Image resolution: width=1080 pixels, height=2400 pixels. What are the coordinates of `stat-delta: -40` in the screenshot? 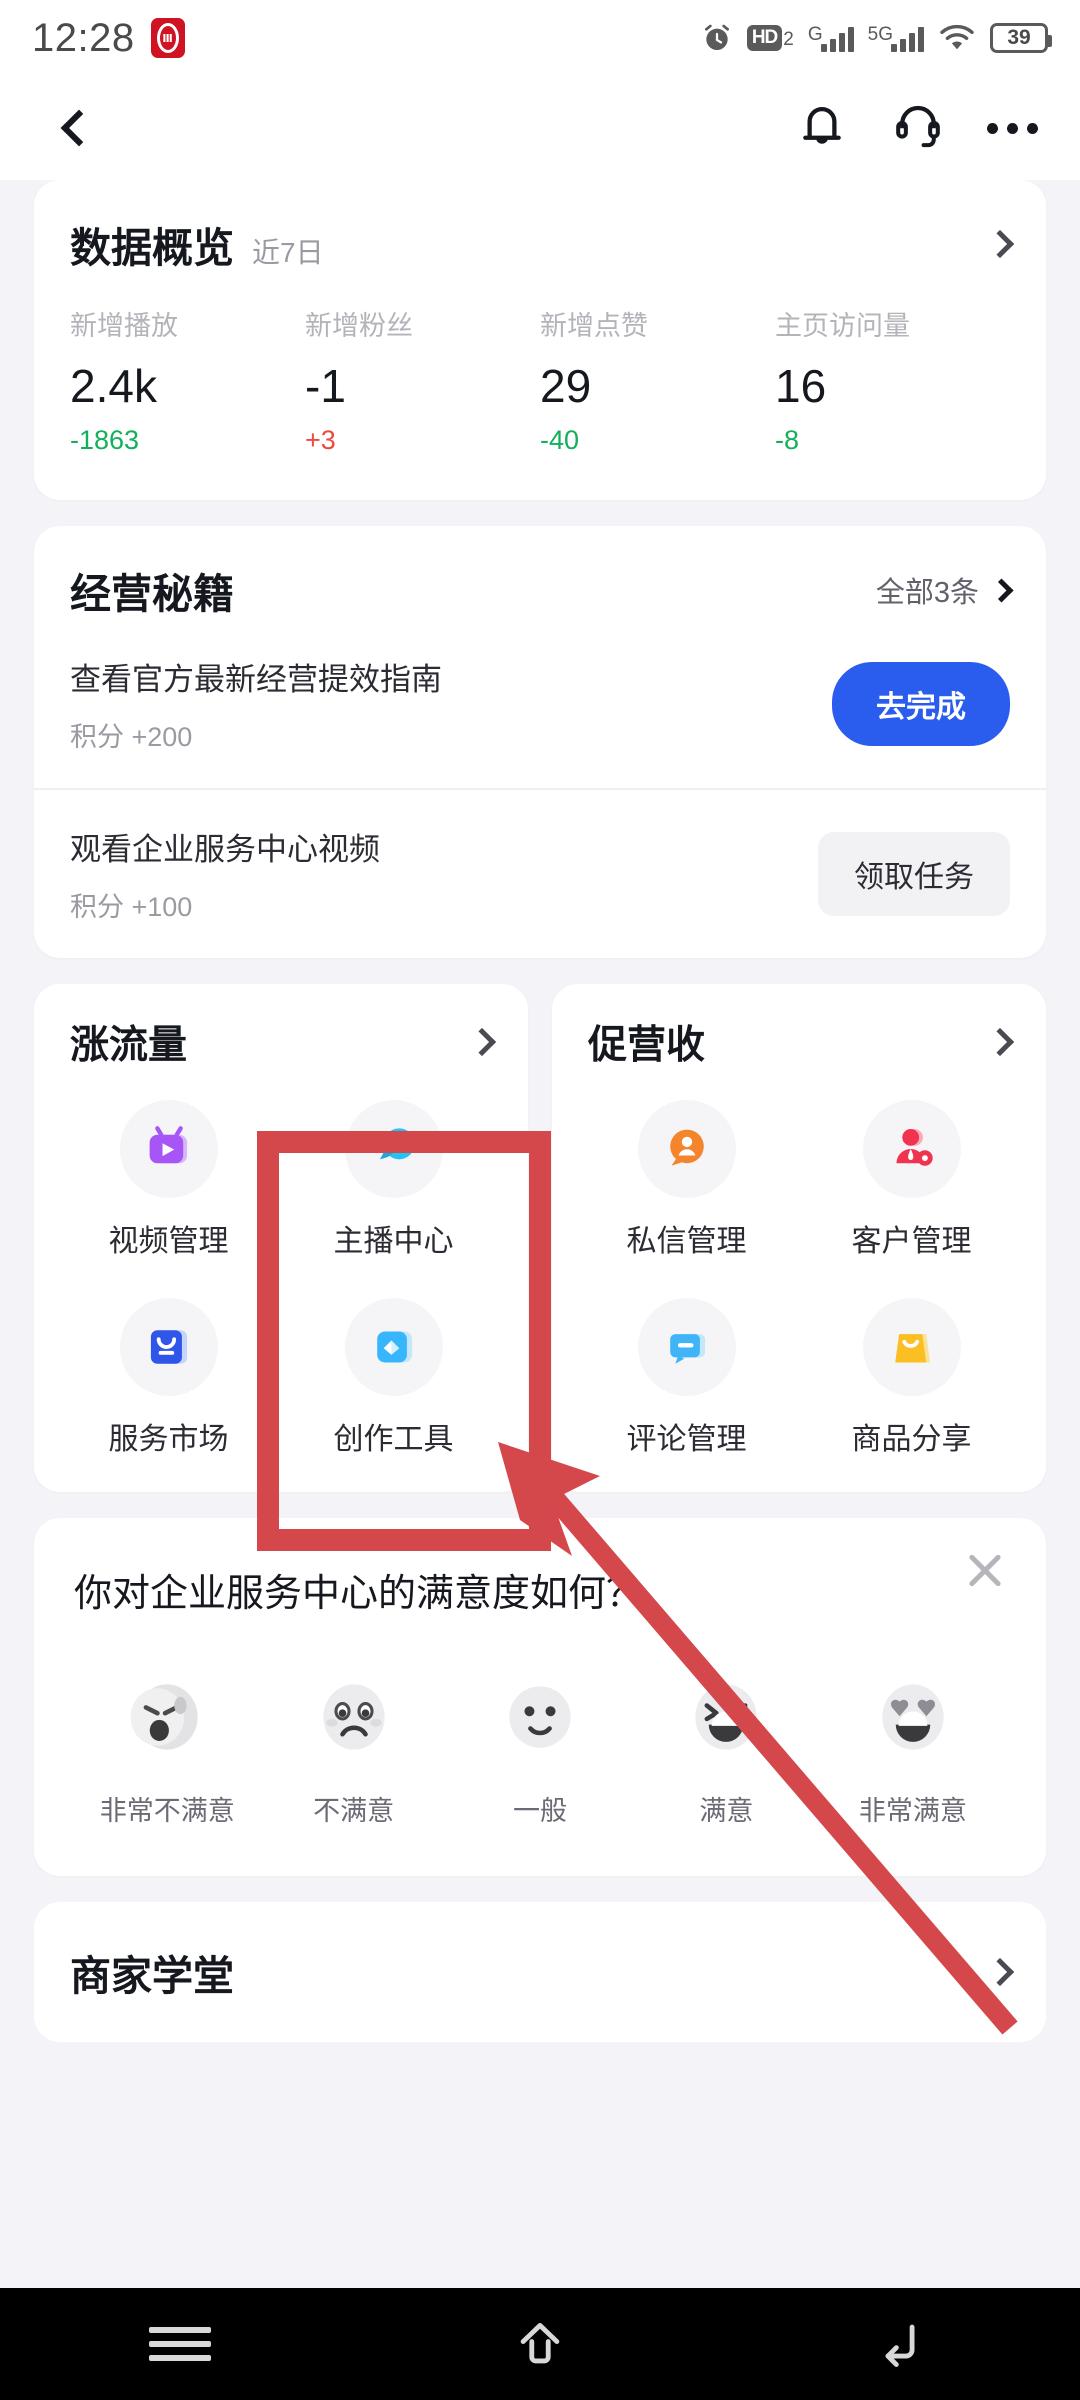 It's located at (560, 440).